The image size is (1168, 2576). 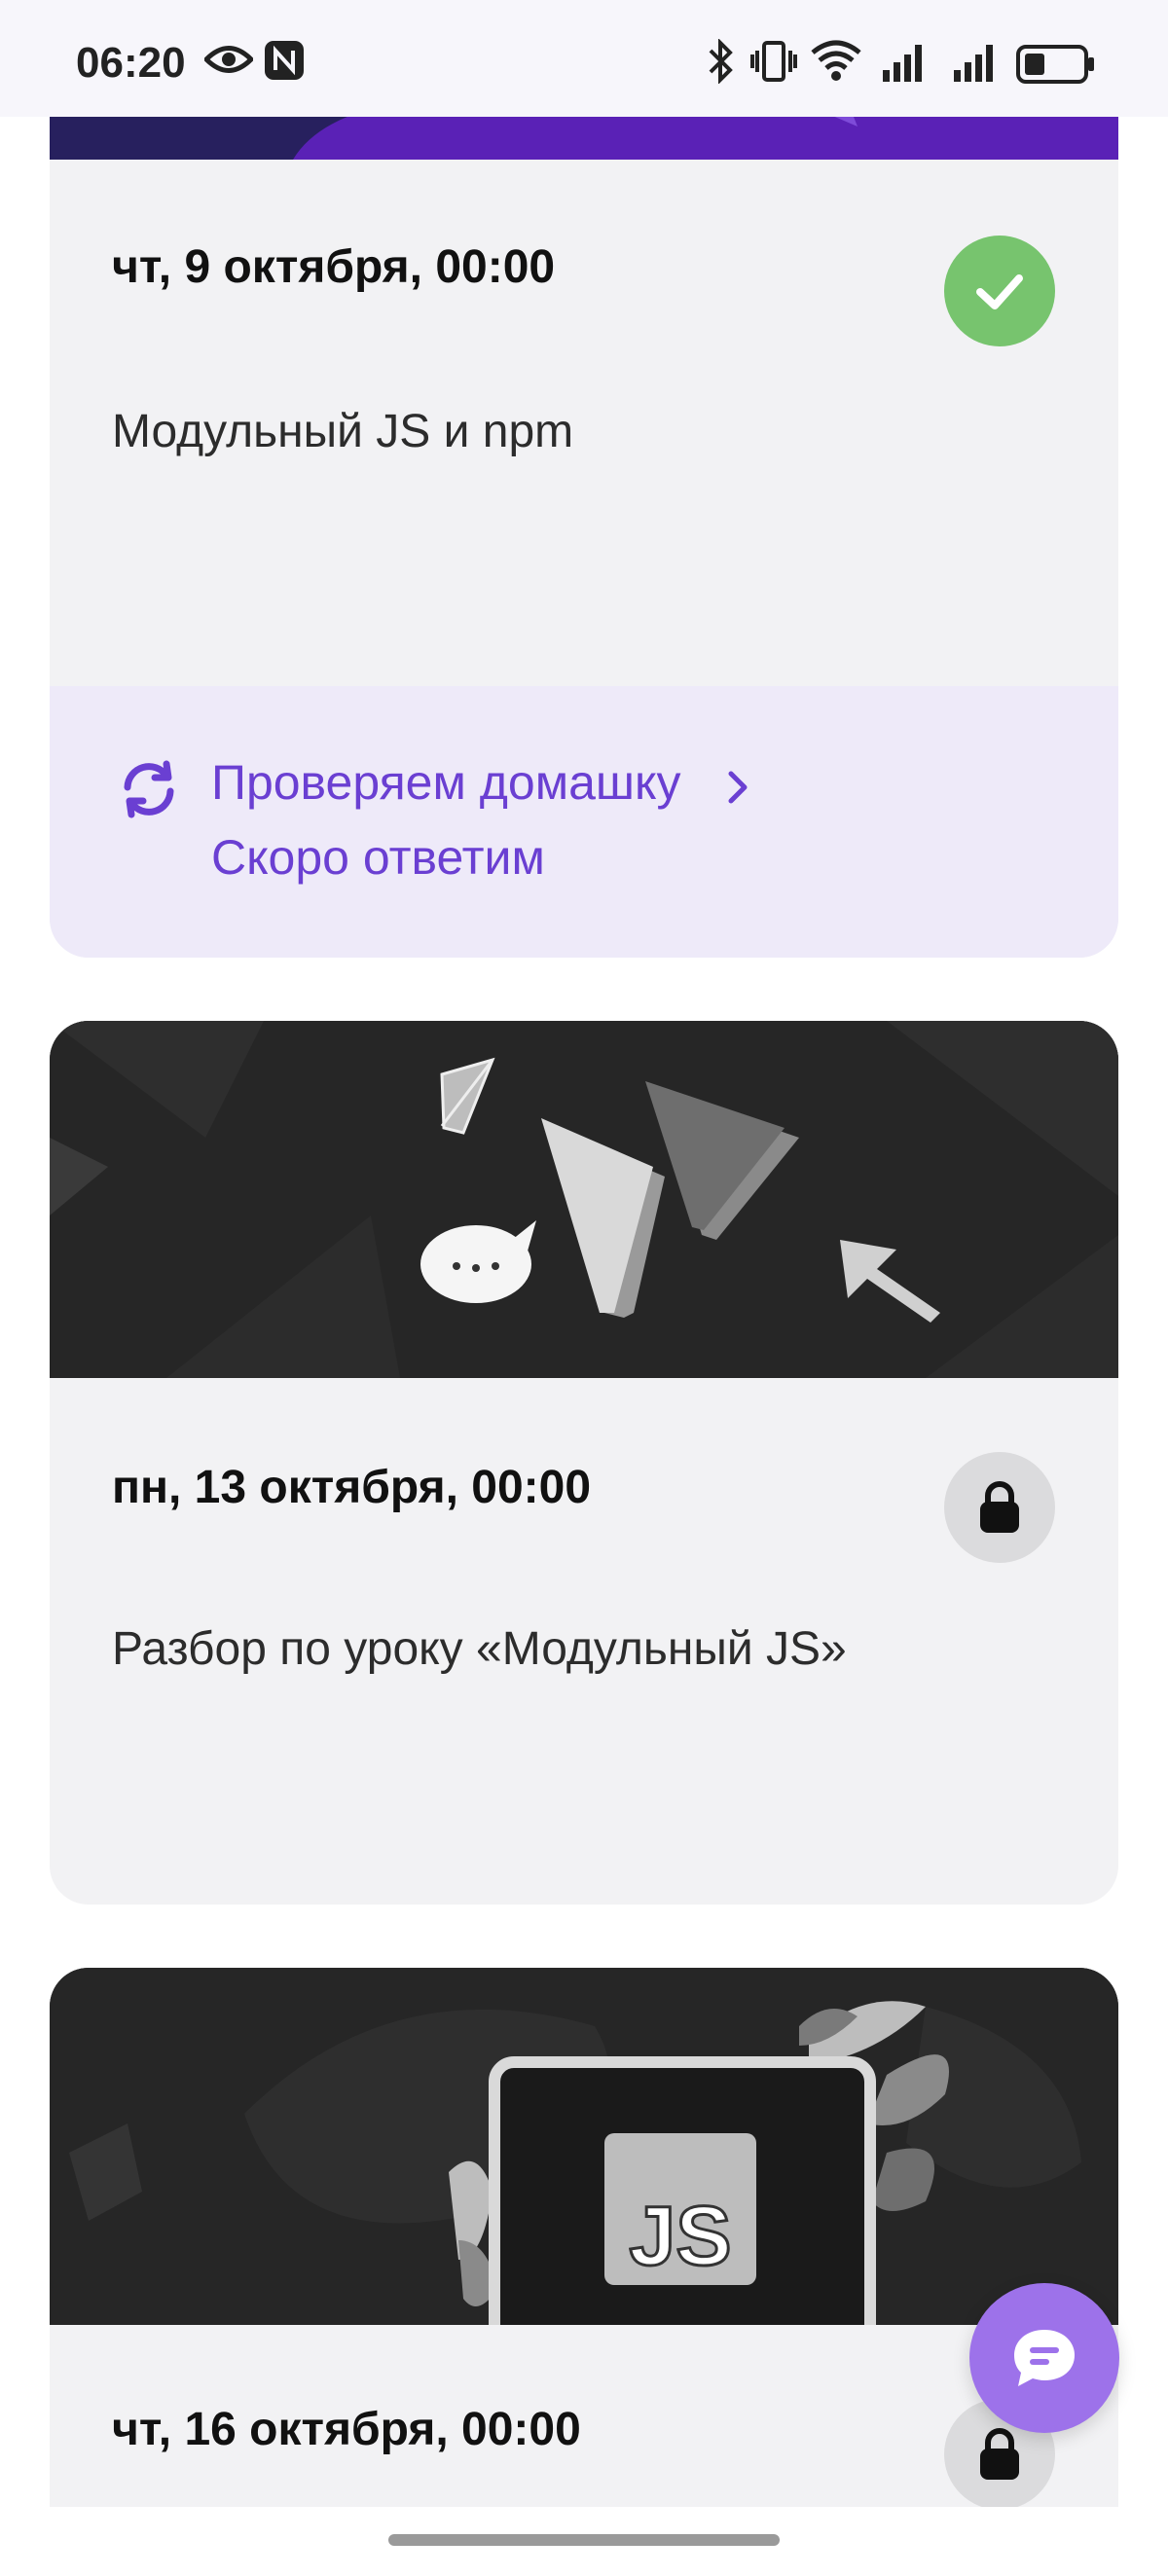 I want to click on checkmark-icon, so click(x=1000, y=291).